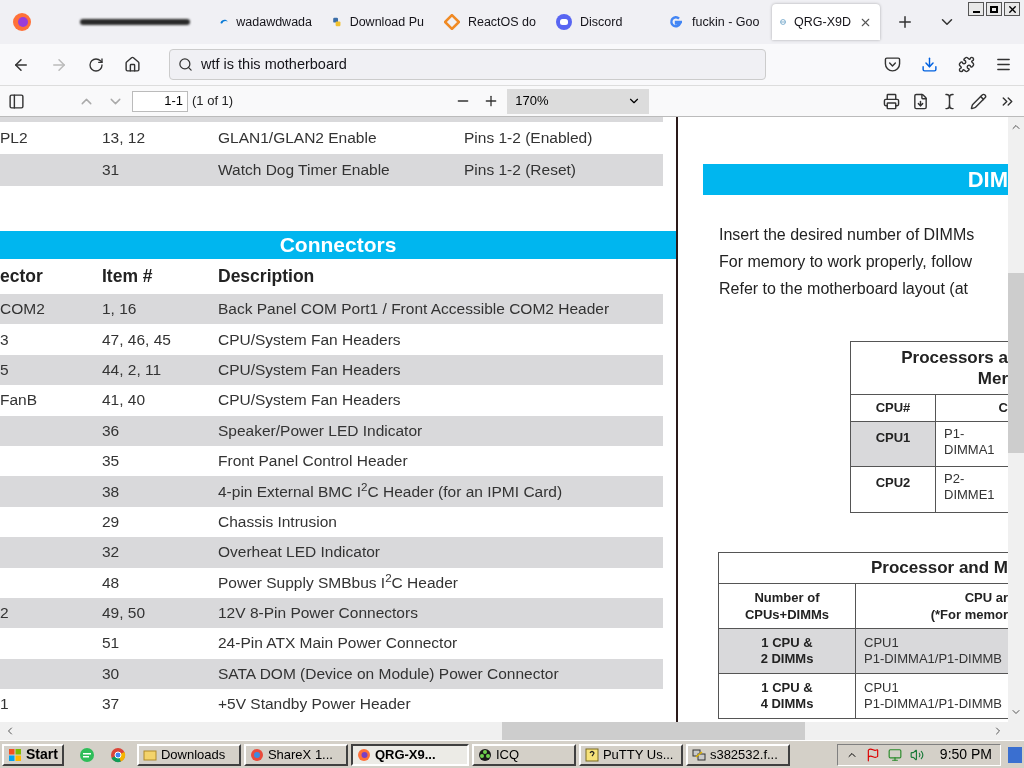  What do you see at coordinates (111, 552) in the screenshot?
I see `table-cell: 32` at bounding box center [111, 552].